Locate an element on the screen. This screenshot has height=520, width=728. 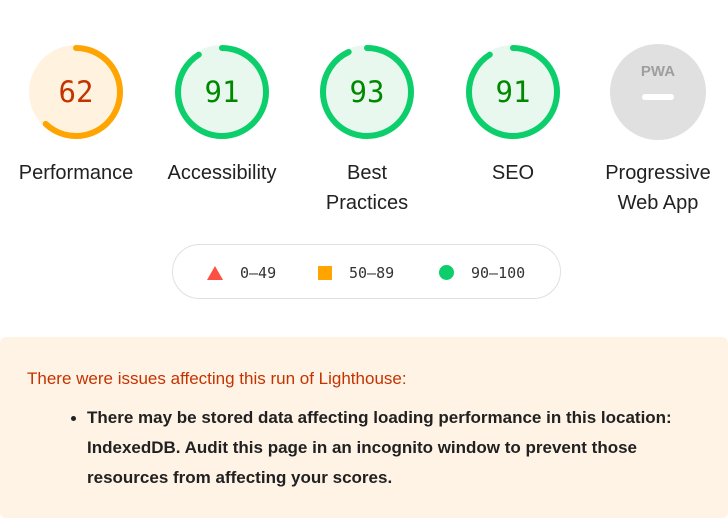
legend-pass: 90–100 is located at coordinates (482, 272).